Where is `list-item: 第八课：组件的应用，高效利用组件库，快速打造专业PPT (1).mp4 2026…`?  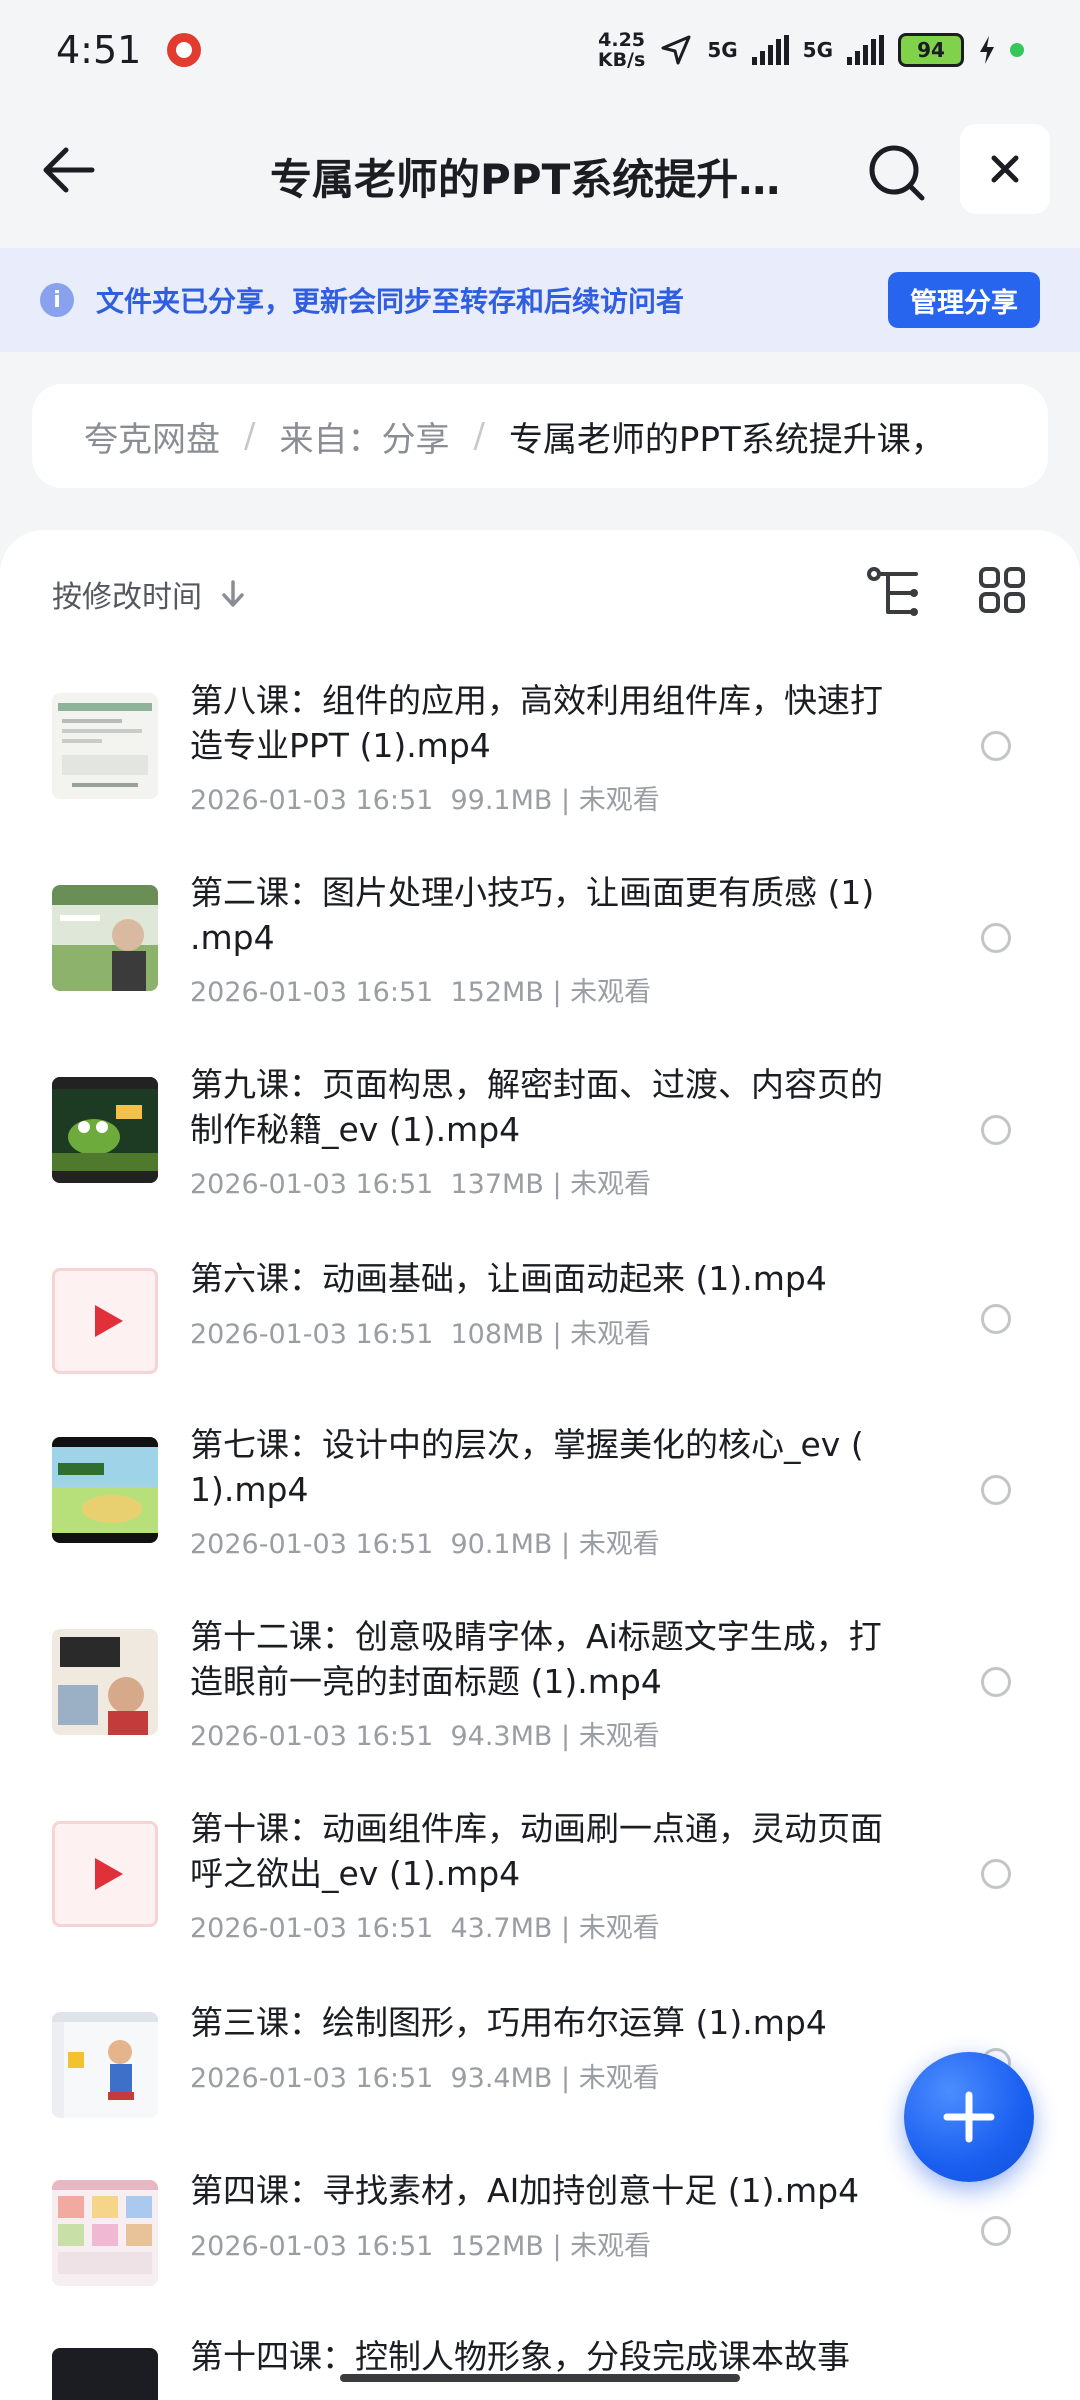
list-item: 第八课：组件的应用，高效利用组件库，快速打造专业PPT (1).mp4 2026… is located at coordinates (540, 746).